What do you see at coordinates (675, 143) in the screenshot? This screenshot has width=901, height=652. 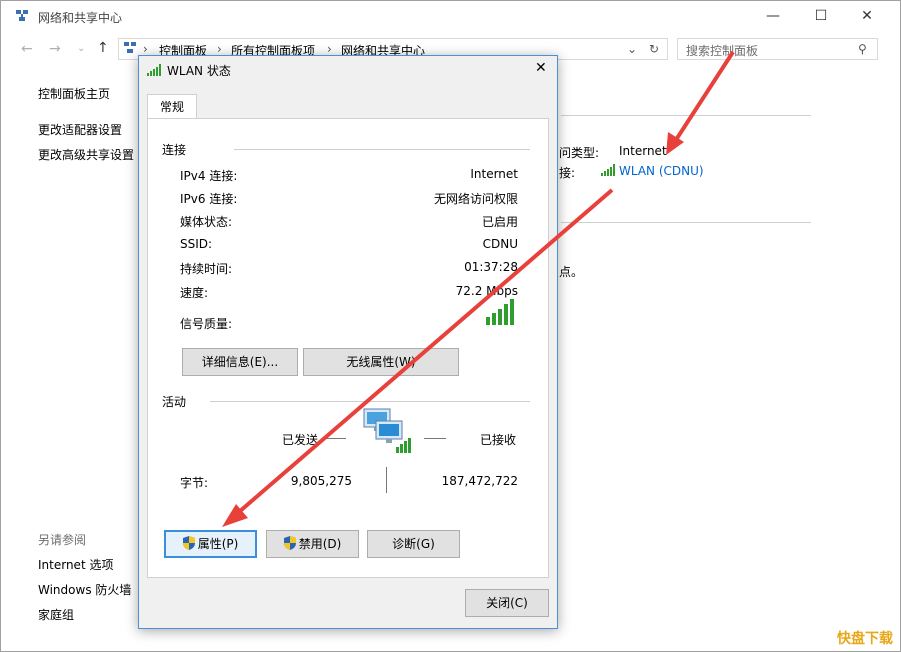 I see `arrow-head` at bounding box center [675, 143].